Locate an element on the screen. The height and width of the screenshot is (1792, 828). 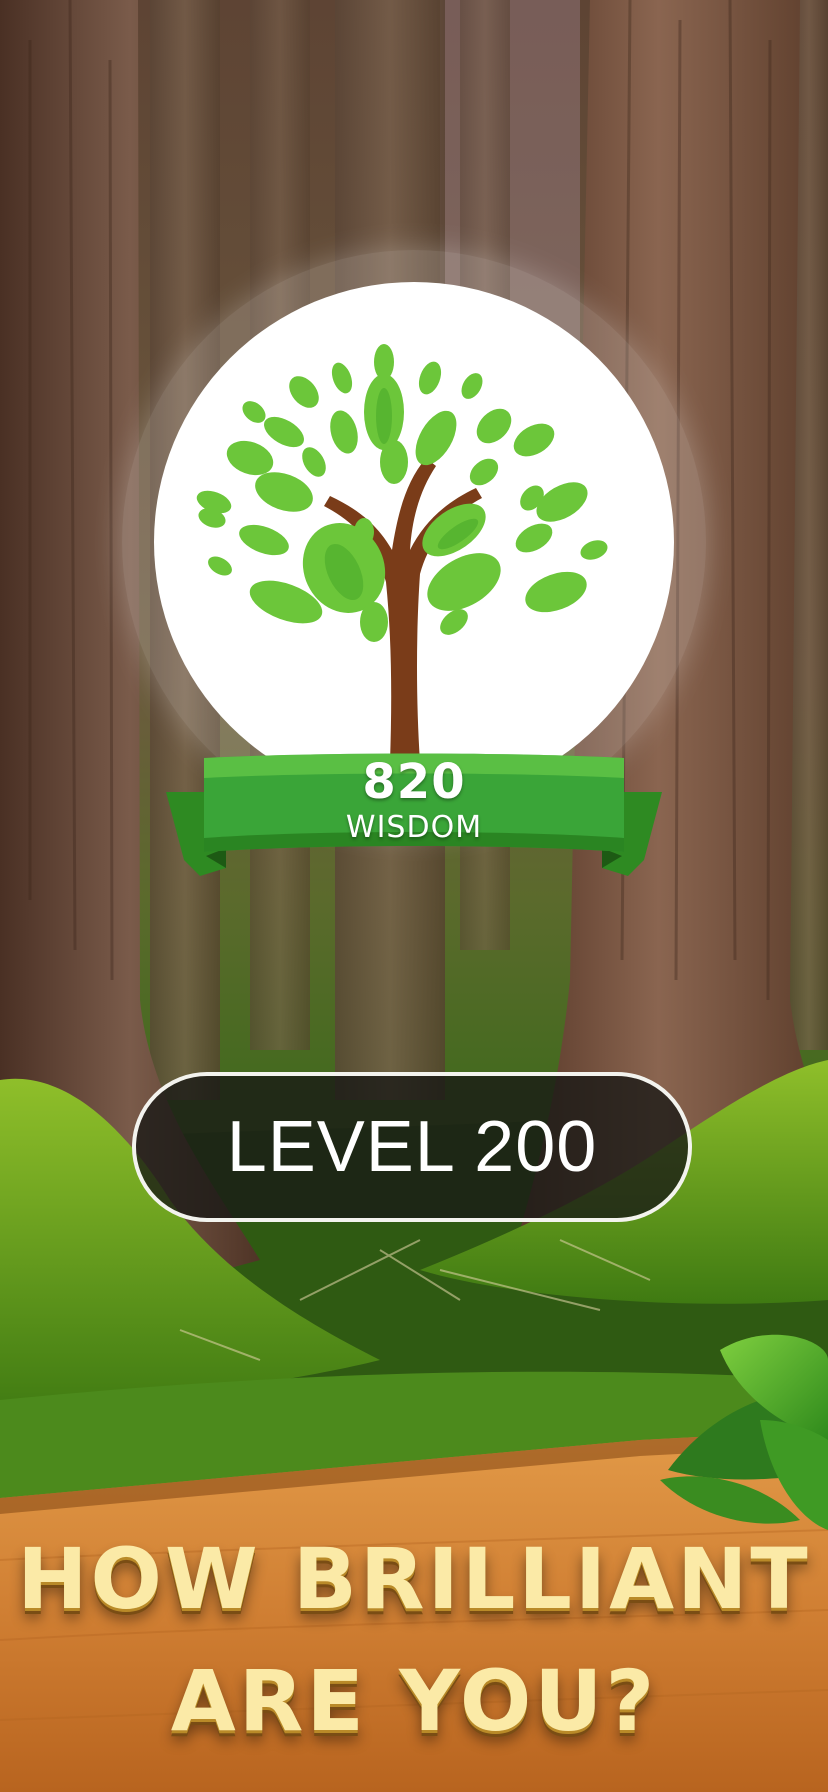
headline-line-2: ARE YOU? is located at coordinates (414, 1701).